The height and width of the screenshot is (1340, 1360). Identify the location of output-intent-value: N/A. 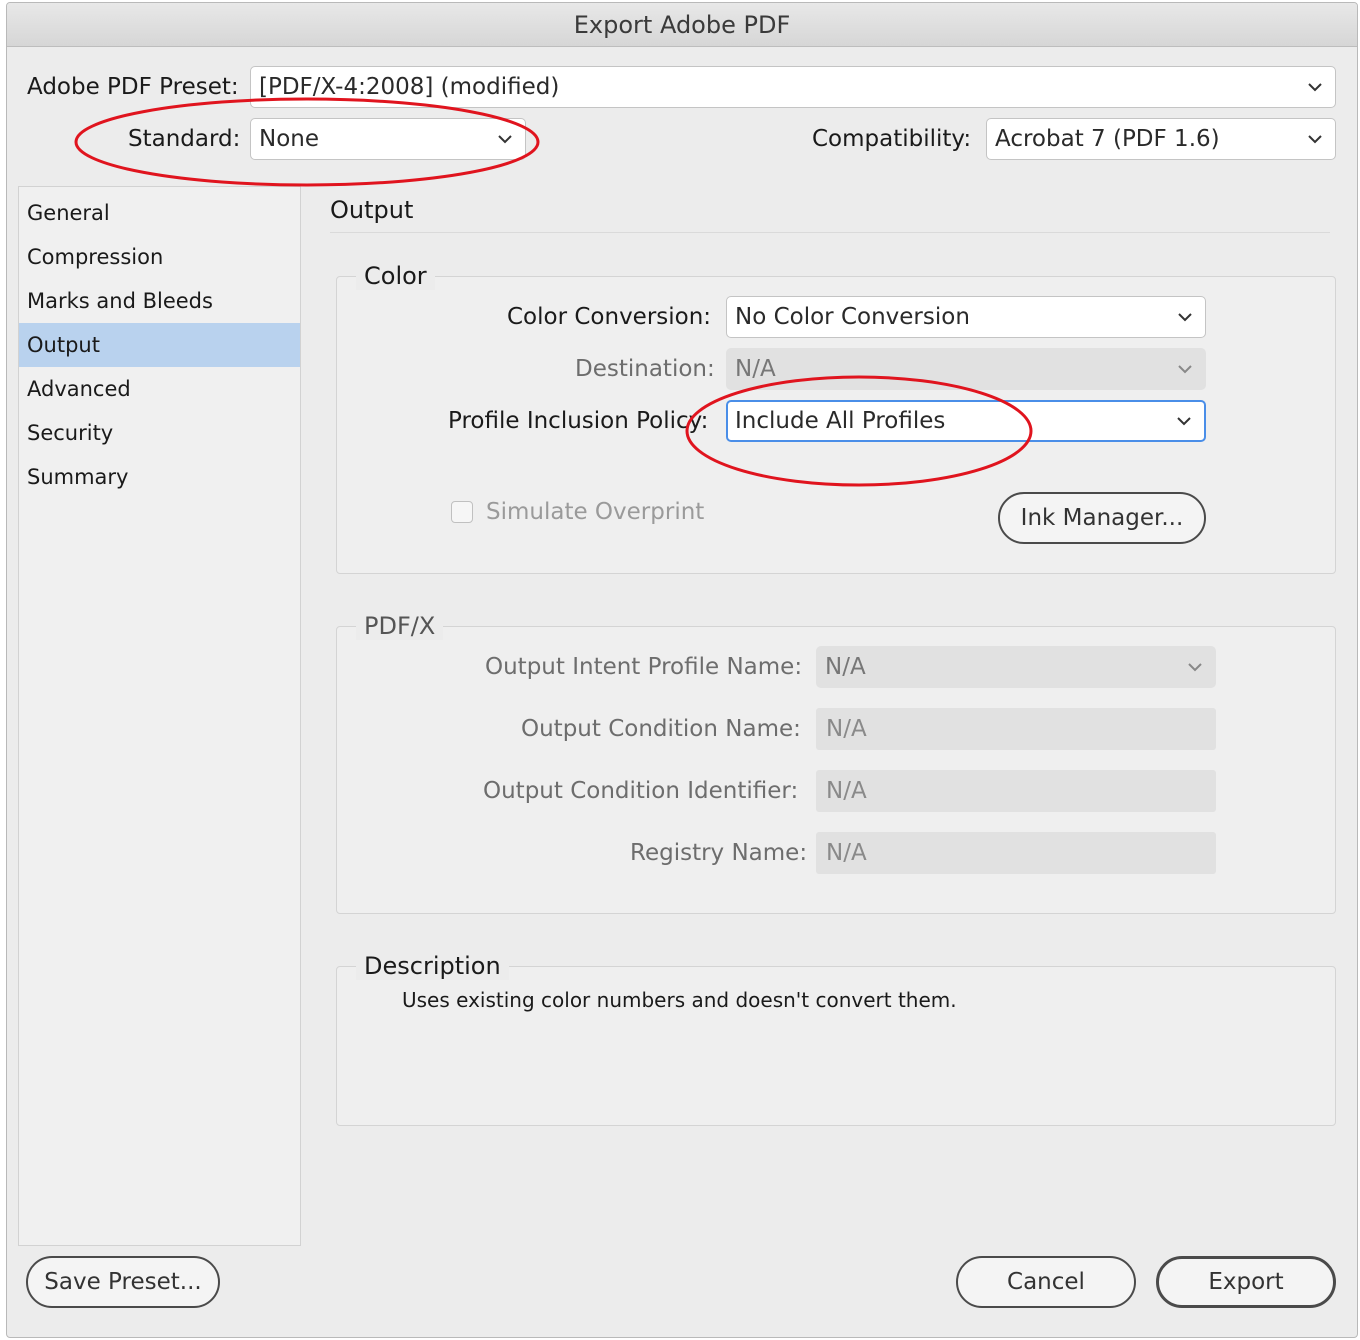
(845, 667).